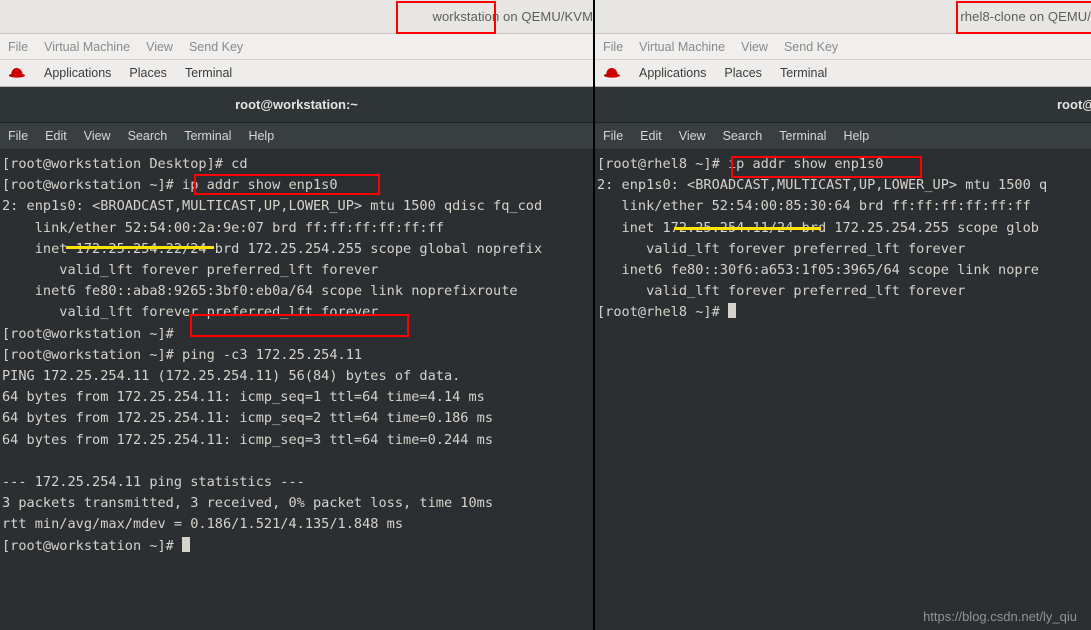  What do you see at coordinates (844, 312) in the screenshot?
I see `terminal-prompt-line: [root@rhel8 ~]#` at bounding box center [844, 312].